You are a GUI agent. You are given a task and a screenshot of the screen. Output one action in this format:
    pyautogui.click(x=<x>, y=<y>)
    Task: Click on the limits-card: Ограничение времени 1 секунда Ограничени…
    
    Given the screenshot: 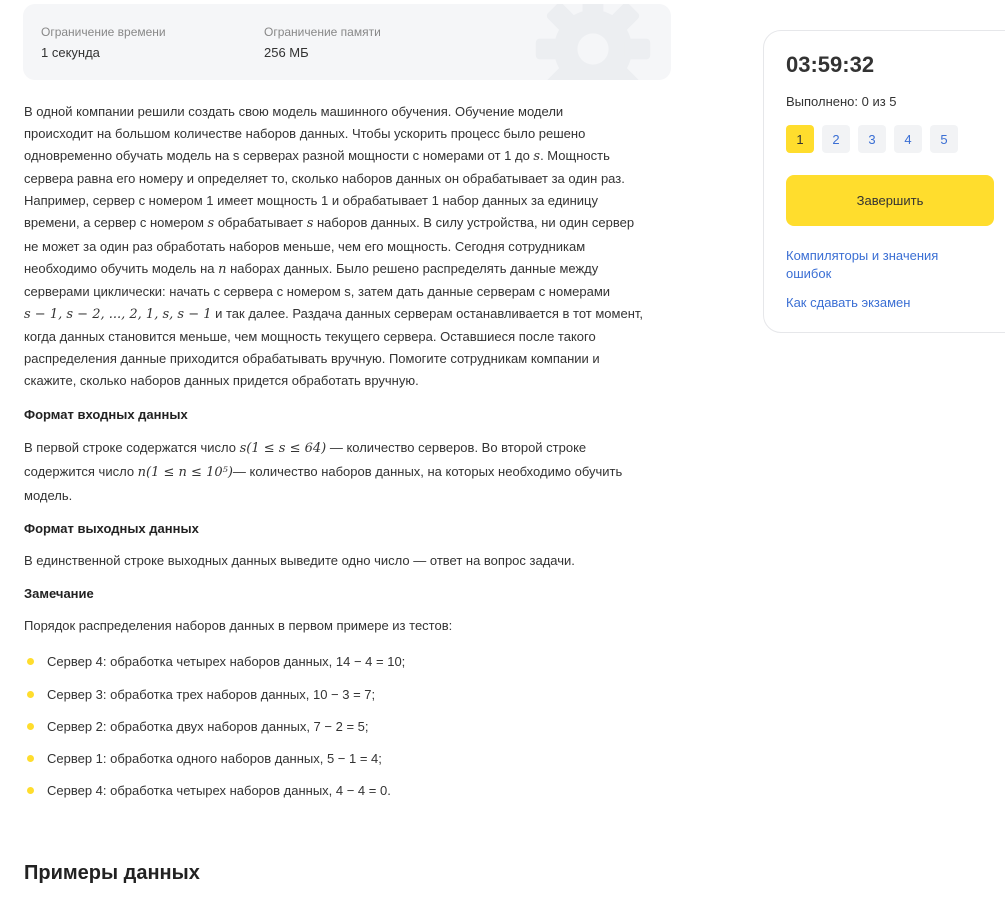 What is the action you would take?
    pyautogui.click(x=347, y=42)
    